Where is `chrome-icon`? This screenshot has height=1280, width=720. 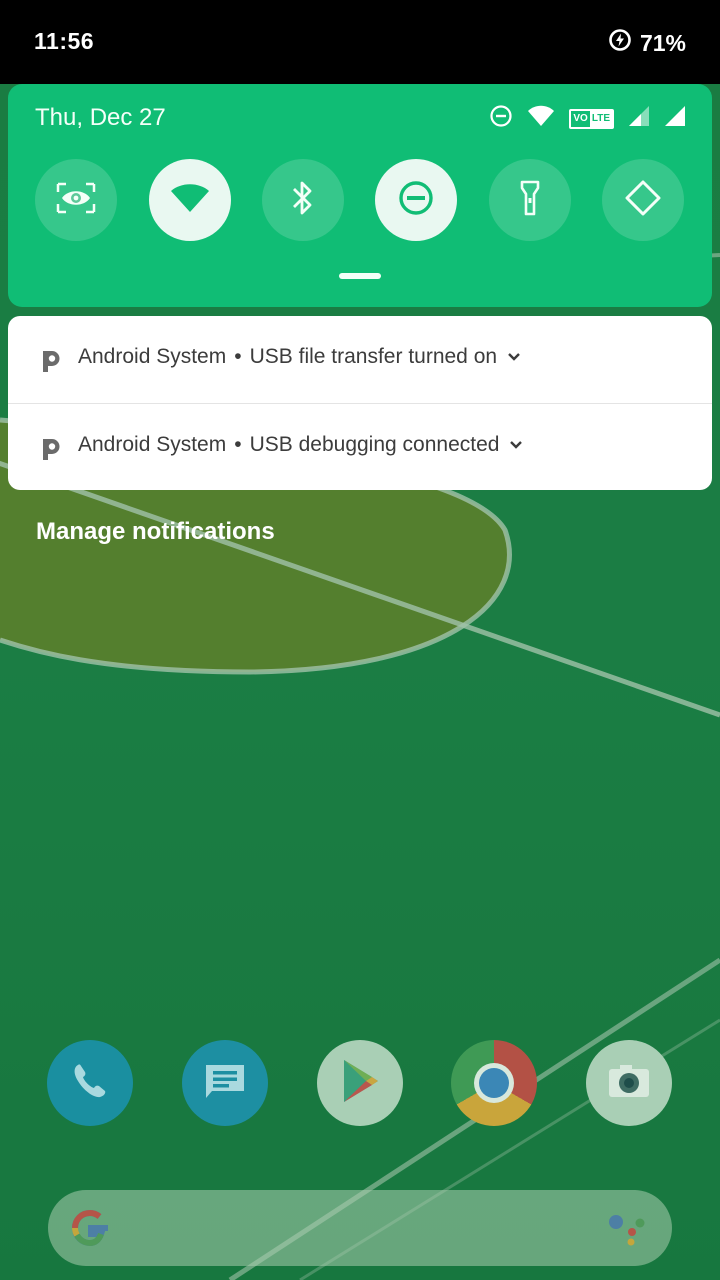 chrome-icon is located at coordinates (494, 1083).